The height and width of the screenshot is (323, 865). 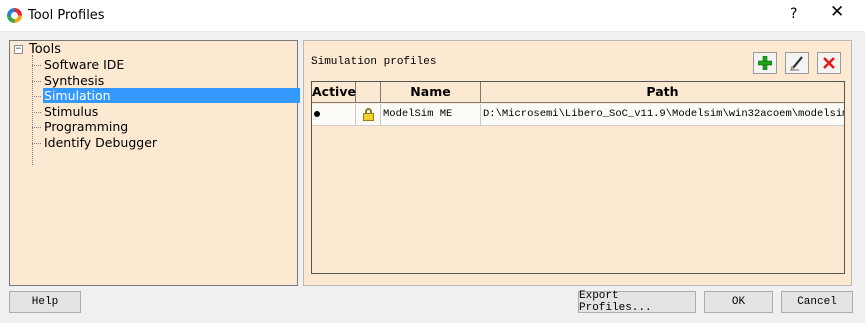 I want to click on tree-item-label: Simulation, so click(x=171, y=95).